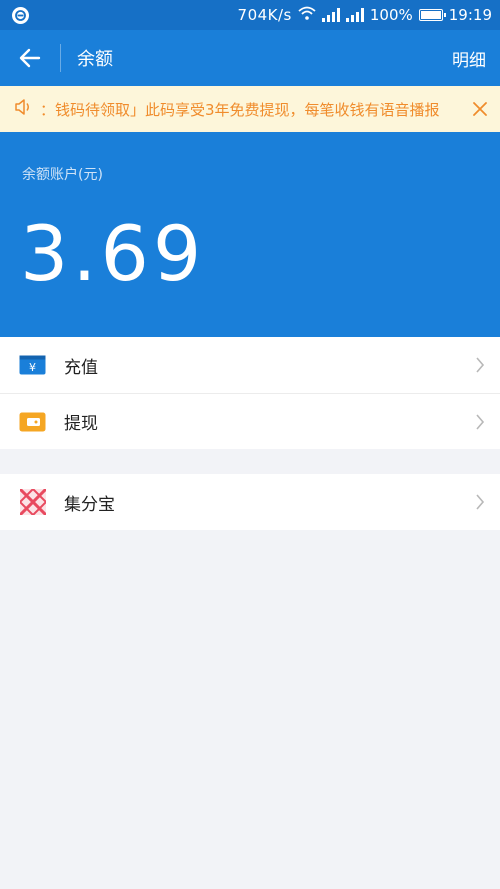 This screenshot has height=889, width=500. I want to click on page-title: 余额, so click(95, 59).